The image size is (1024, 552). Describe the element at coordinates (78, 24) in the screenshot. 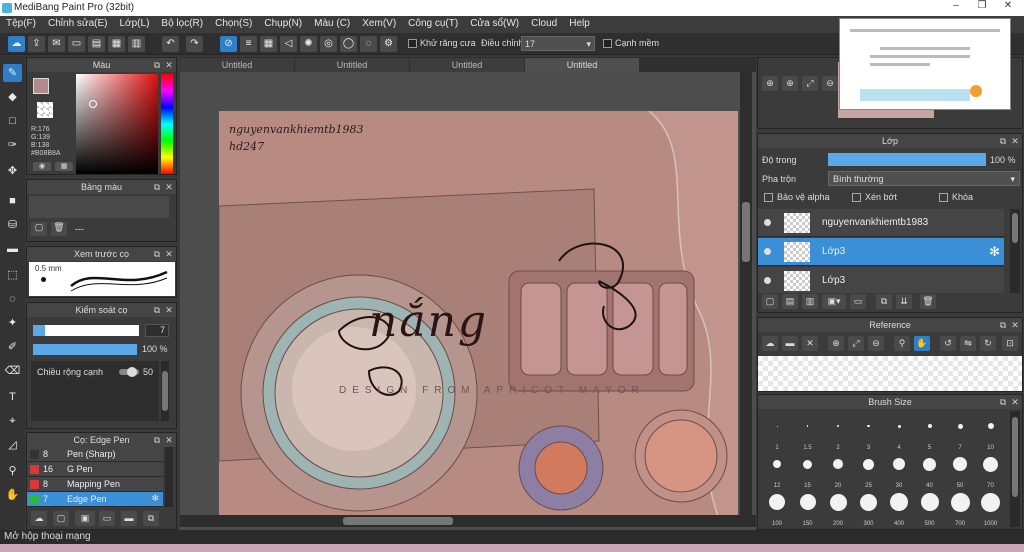

I see `menu-edit: Chỉnh sửa(E)` at that location.